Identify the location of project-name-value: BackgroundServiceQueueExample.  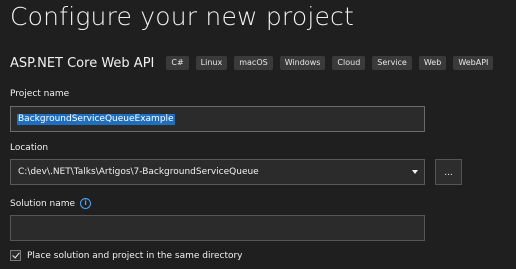
(96, 119).